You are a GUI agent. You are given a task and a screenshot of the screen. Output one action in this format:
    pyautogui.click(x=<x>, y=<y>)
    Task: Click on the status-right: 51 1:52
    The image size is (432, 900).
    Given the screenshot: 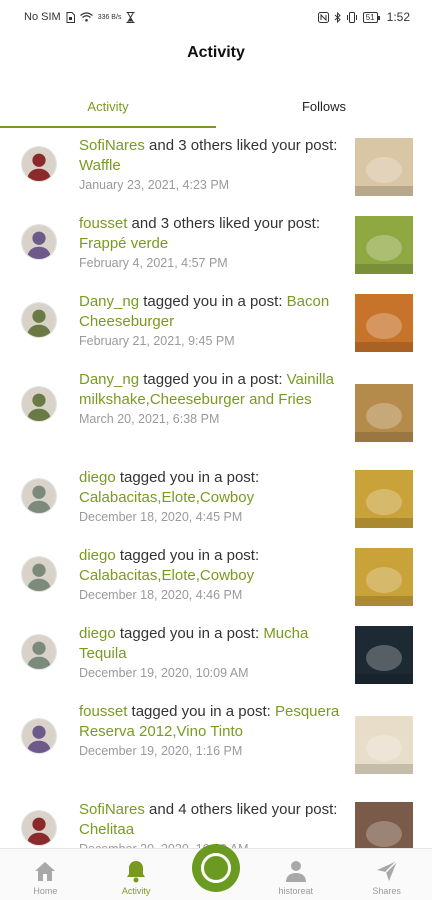 What is the action you would take?
    pyautogui.click(x=363, y=17)
    